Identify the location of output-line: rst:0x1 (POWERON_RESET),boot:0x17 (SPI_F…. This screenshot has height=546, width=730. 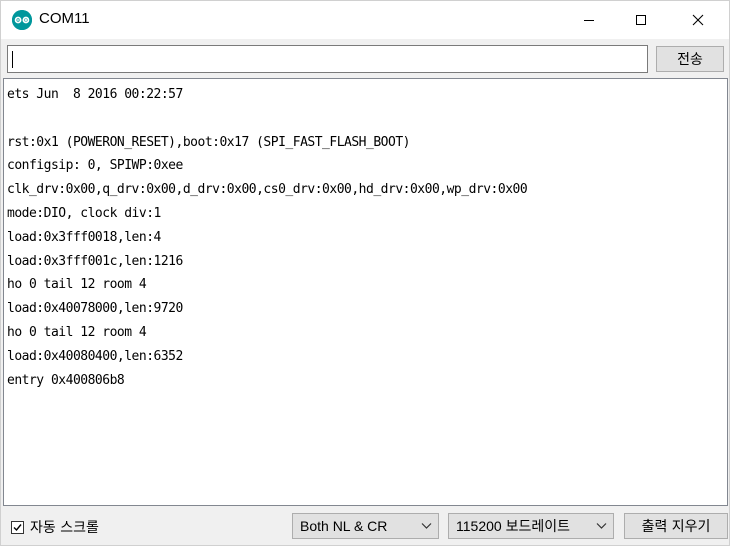
(208, 142).